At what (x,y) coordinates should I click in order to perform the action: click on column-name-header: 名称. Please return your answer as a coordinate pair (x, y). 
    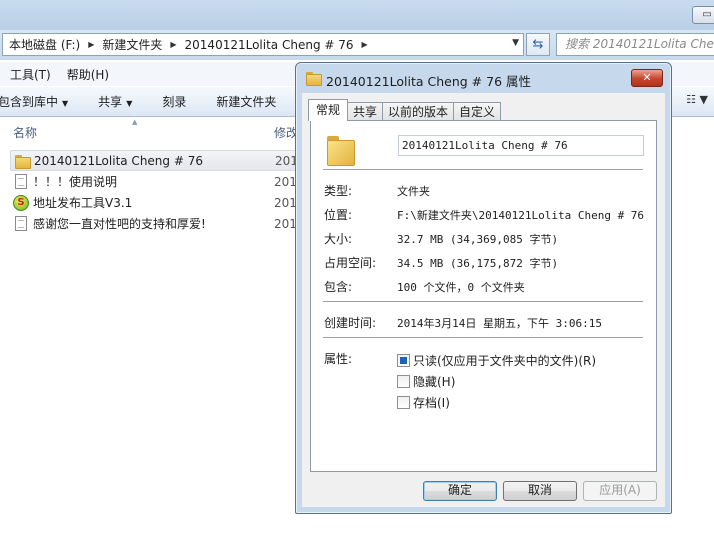
    Looking at the image, I should click on (25, 132).